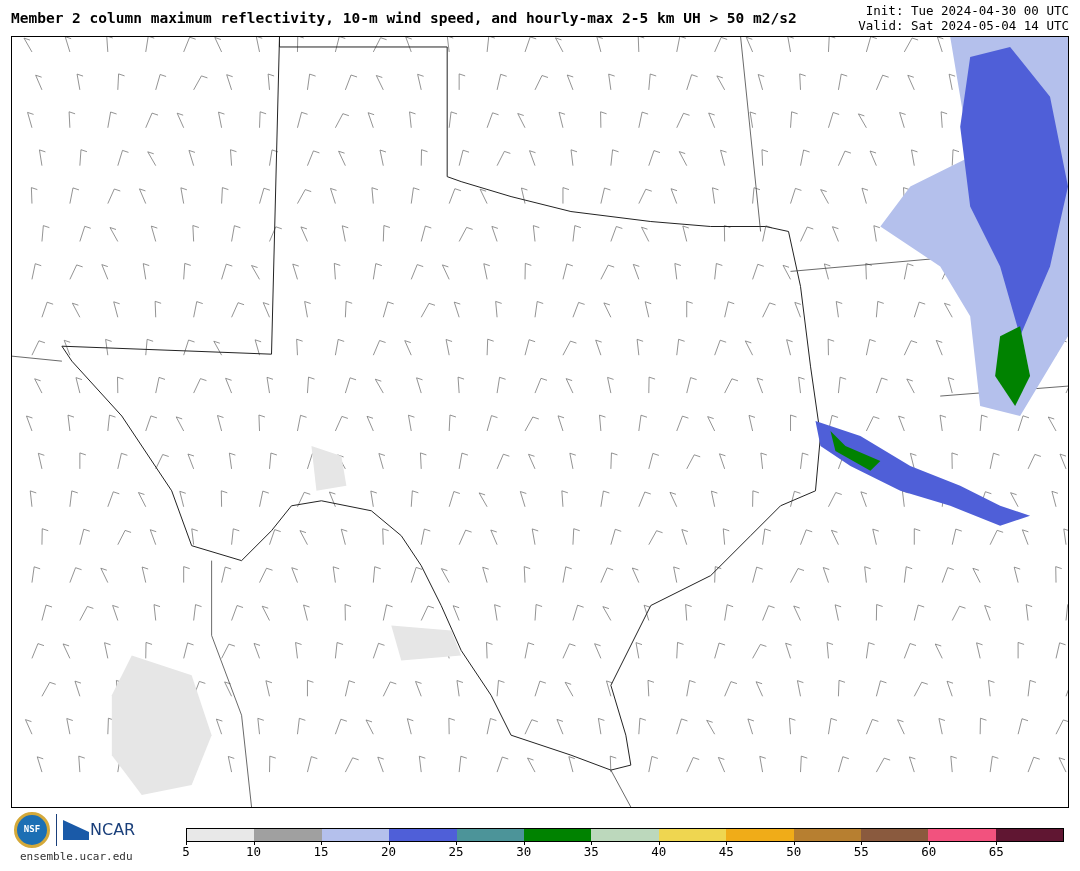 Image resolution: width=1080 pixels, height=871 pixels. I want to click on colorbar-tick-label: 10, so click(254, 852).